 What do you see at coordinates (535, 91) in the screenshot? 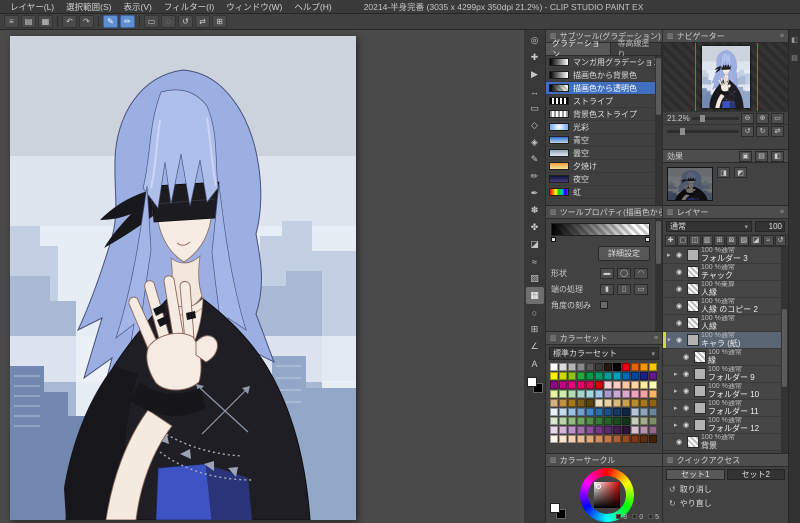
I see `layer-move-tool: ↔` at bounding box center [535, 91].